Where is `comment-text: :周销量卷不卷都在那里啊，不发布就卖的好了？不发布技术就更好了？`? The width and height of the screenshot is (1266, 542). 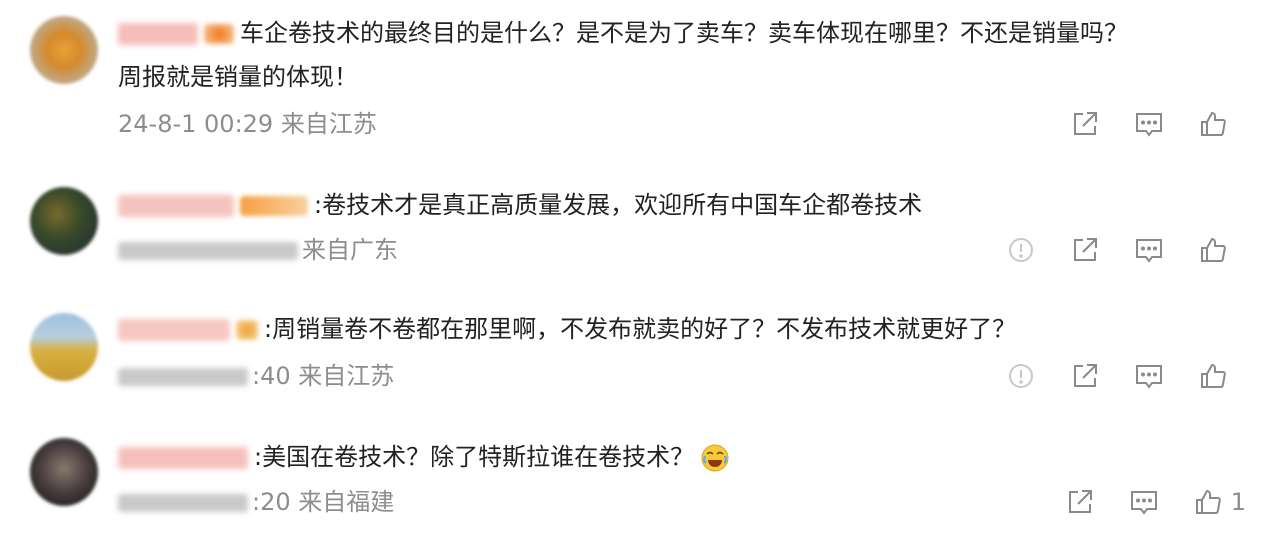
comment-text: :周销量卷不卷都在那里啊，不发布就卖的好了？不发布技术就更好了？ is located at coordinates (567, 329).